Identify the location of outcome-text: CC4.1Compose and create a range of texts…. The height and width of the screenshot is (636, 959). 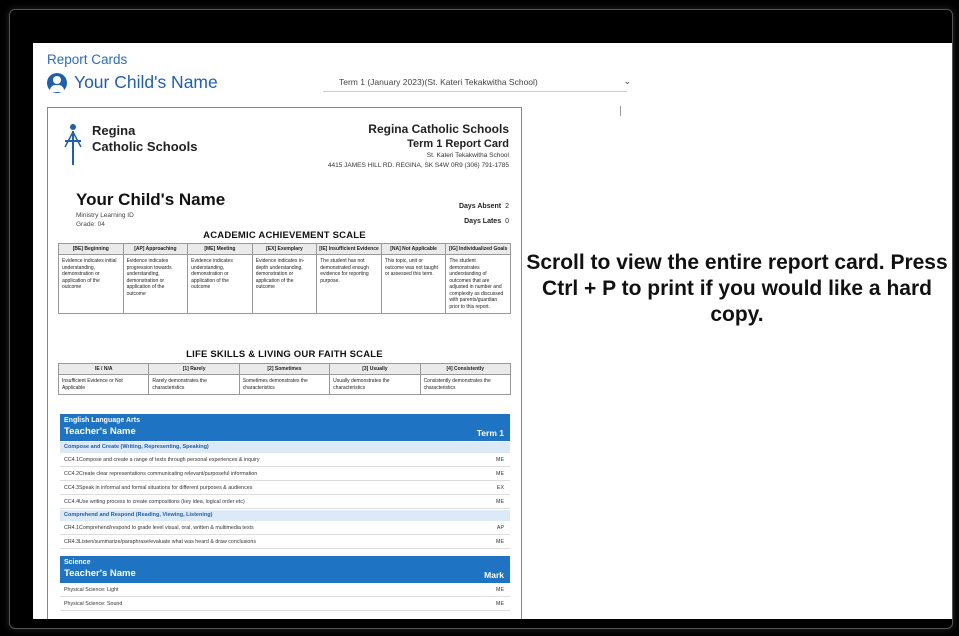
(162, 460).